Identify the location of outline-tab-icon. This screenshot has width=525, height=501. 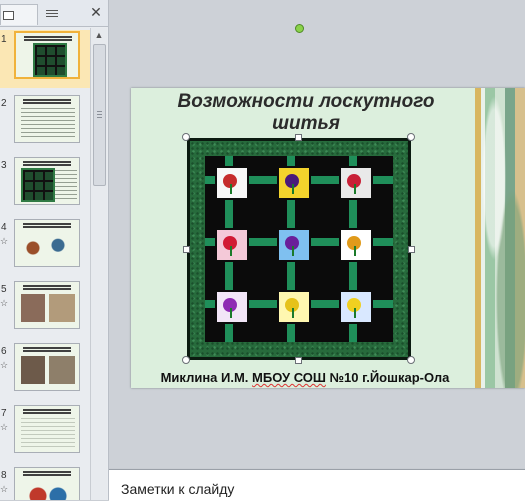
(52, 14).